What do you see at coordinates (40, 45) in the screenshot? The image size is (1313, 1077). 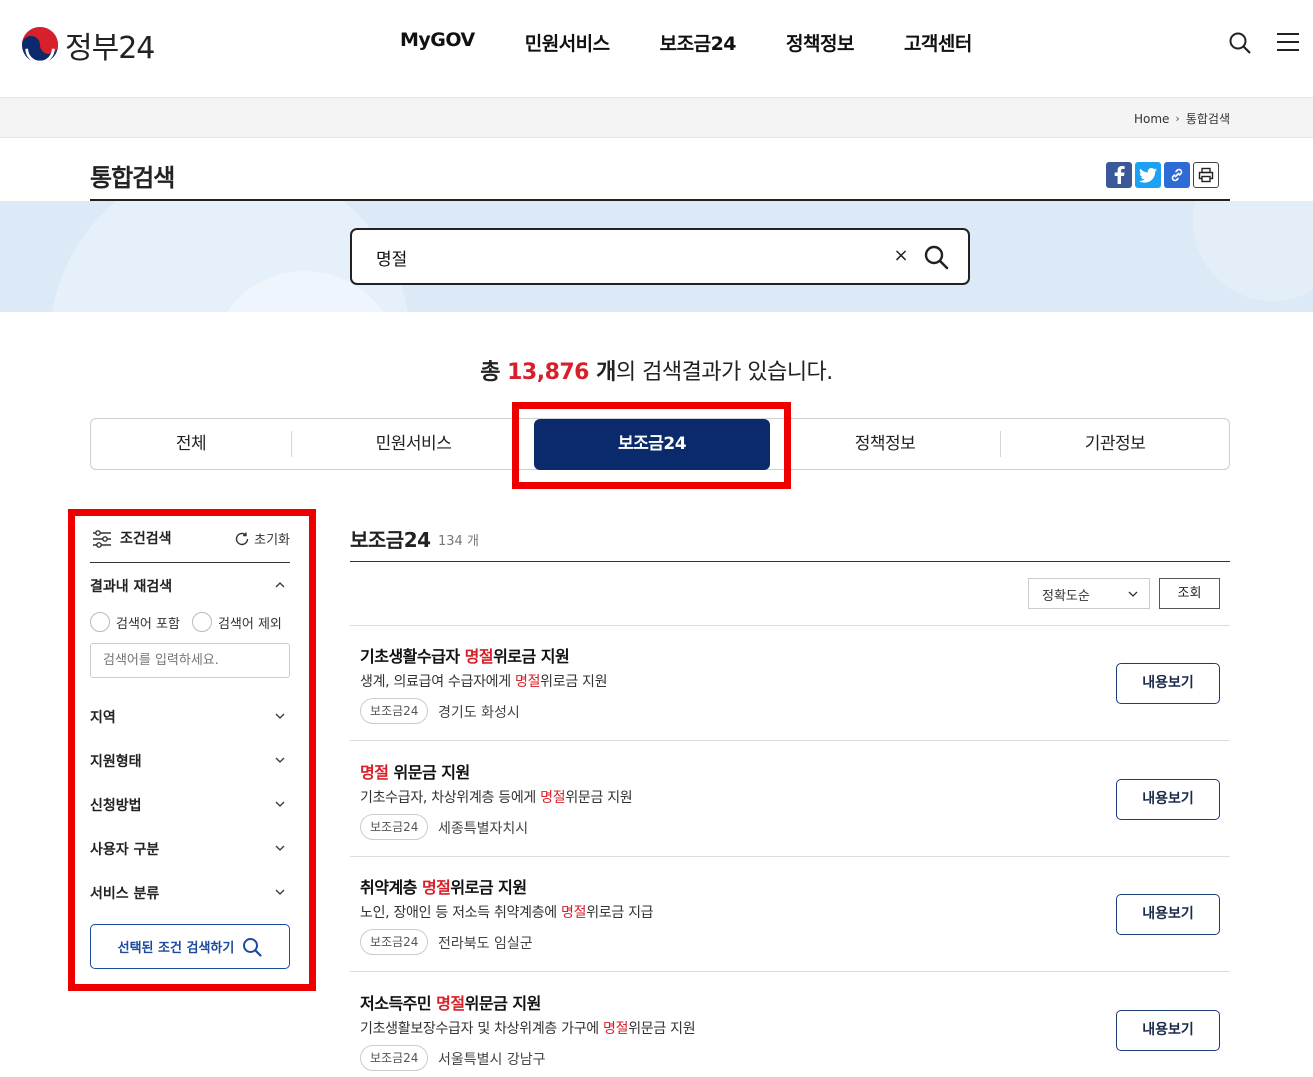 I see `taegeuk-logo-icon` at bounding box center [40, 45].